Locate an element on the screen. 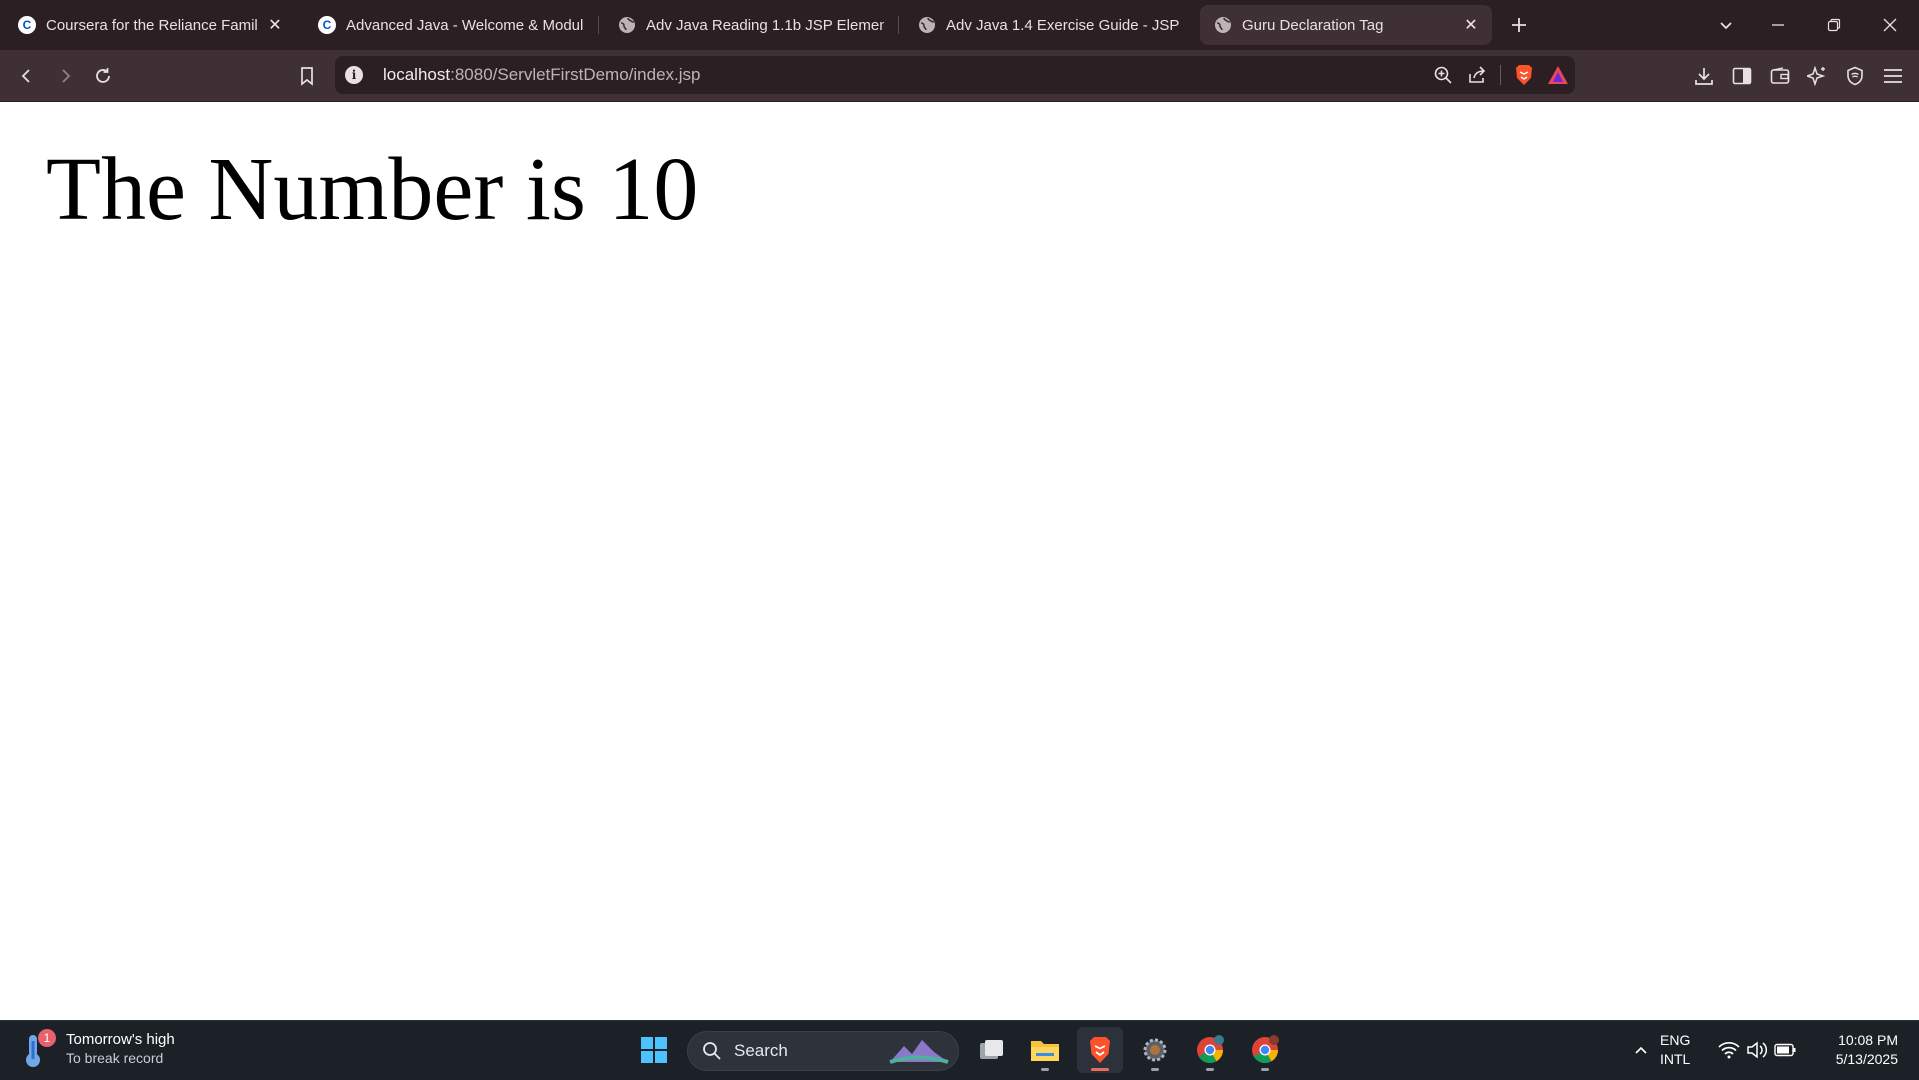 Image resolution: width=1919 pixels, height=1080 pixels. windows-taskbar: 1 Tomorrow's high To break record Search is located at coordinates (959, 1050).